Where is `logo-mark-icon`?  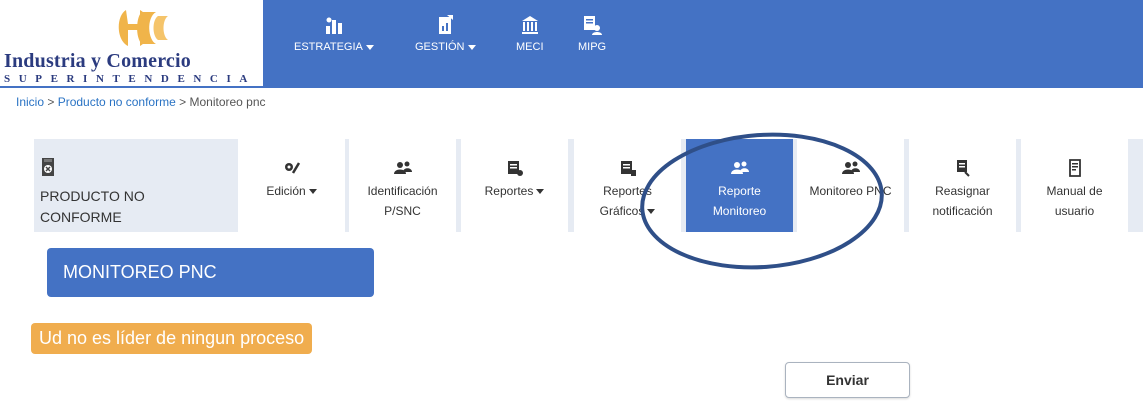
logo-mark-icon is located at coordinates (143, 28).